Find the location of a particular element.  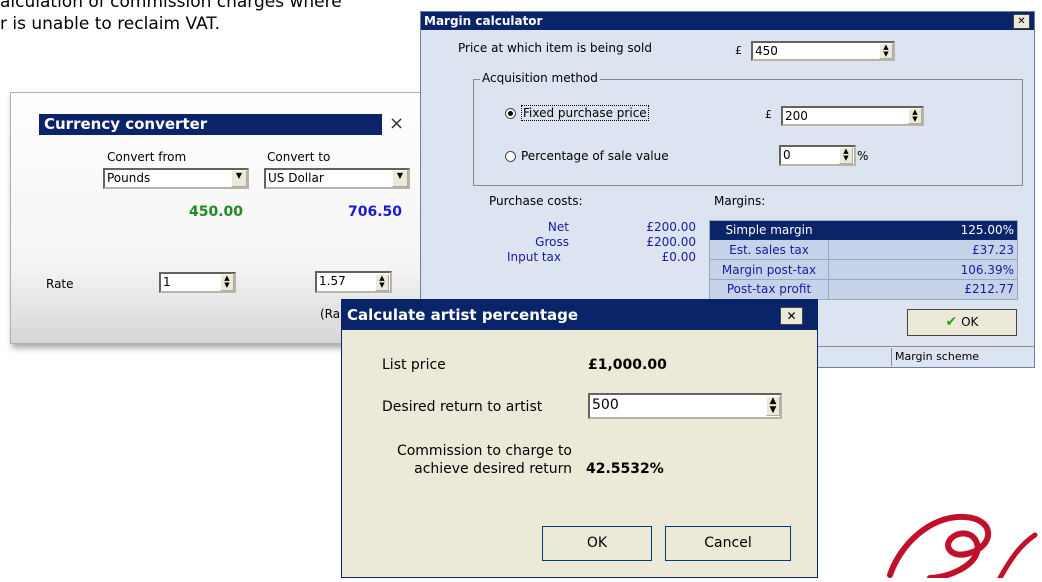

cancel-button: Cancel is located at coordinates (728, 543).